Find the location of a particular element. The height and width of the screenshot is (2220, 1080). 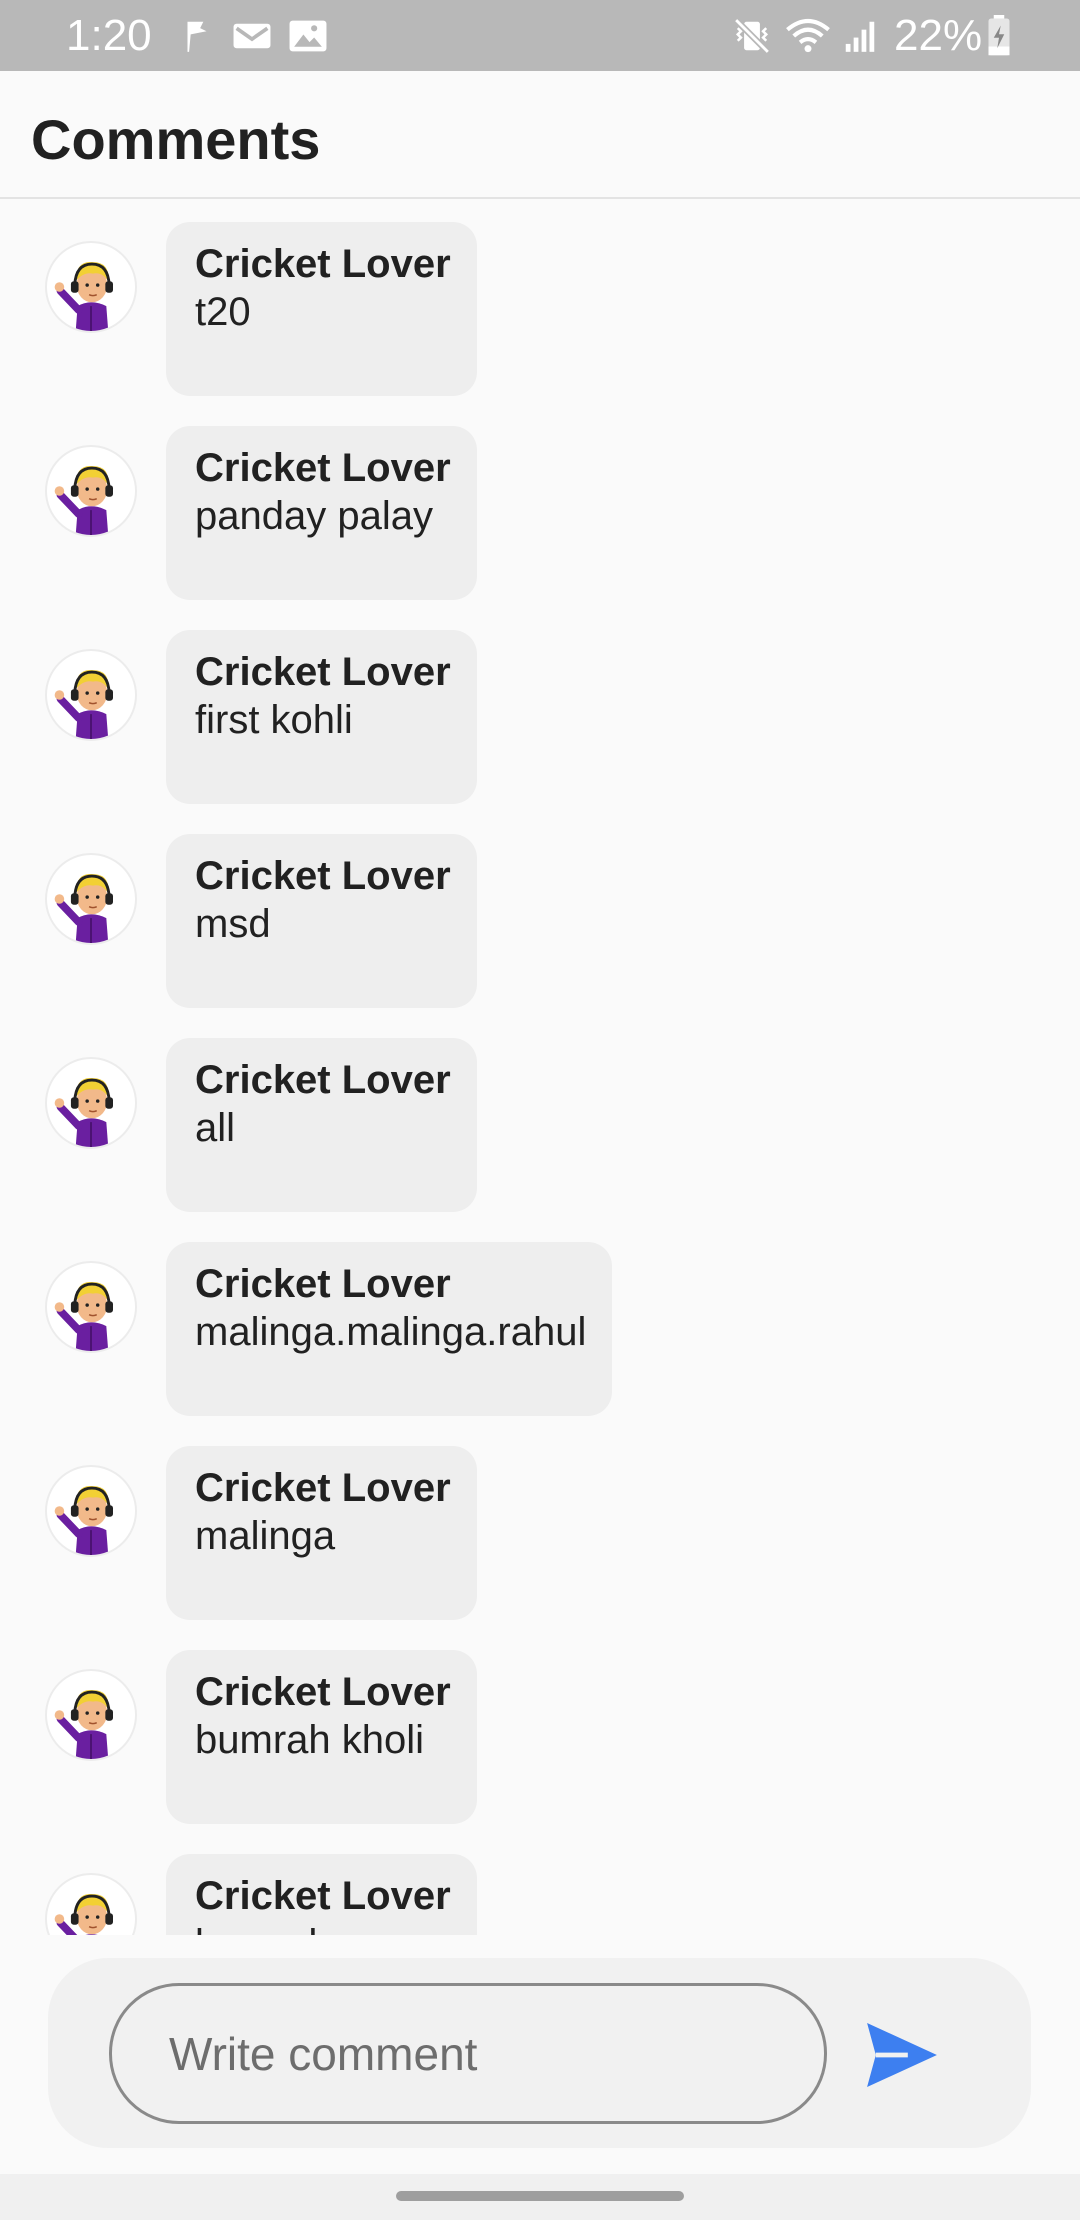

comment-text: bumrah is located at coordinates (323, 1927).